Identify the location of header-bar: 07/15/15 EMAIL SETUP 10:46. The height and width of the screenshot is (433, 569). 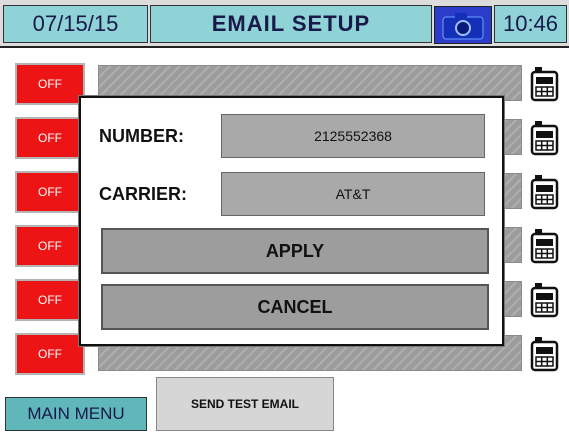
(284, 24).